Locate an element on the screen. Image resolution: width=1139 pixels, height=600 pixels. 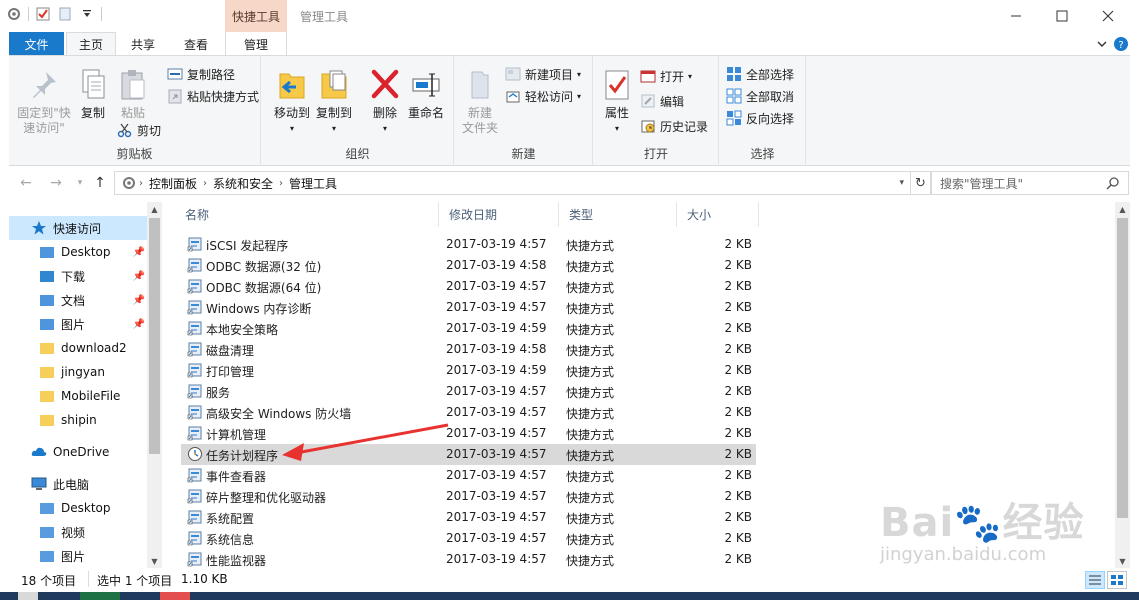
new-item-button: 新建项目 ▾ is located at coordinates (543, 74).